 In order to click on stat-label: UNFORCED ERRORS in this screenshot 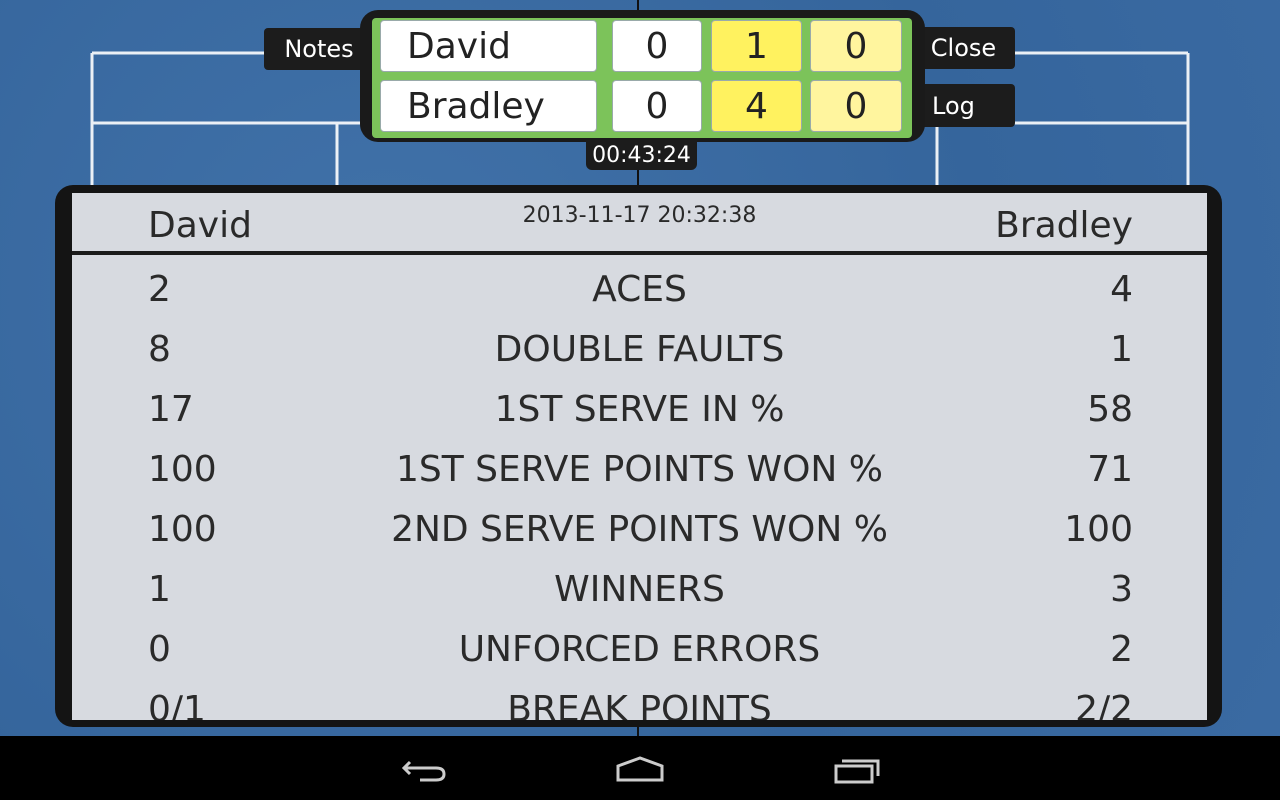, I will do `click(639, 649)`.